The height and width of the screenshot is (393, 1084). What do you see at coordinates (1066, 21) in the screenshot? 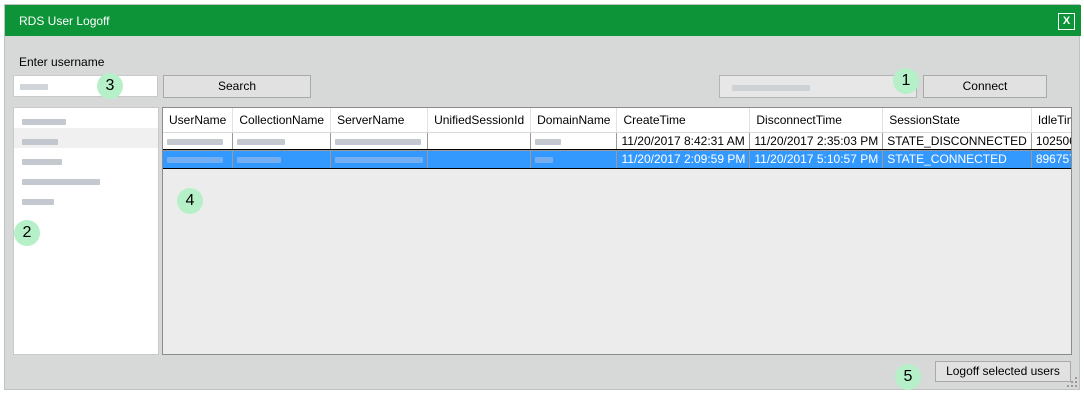
I see `close-button: X` at bounding box center [1066, 21].